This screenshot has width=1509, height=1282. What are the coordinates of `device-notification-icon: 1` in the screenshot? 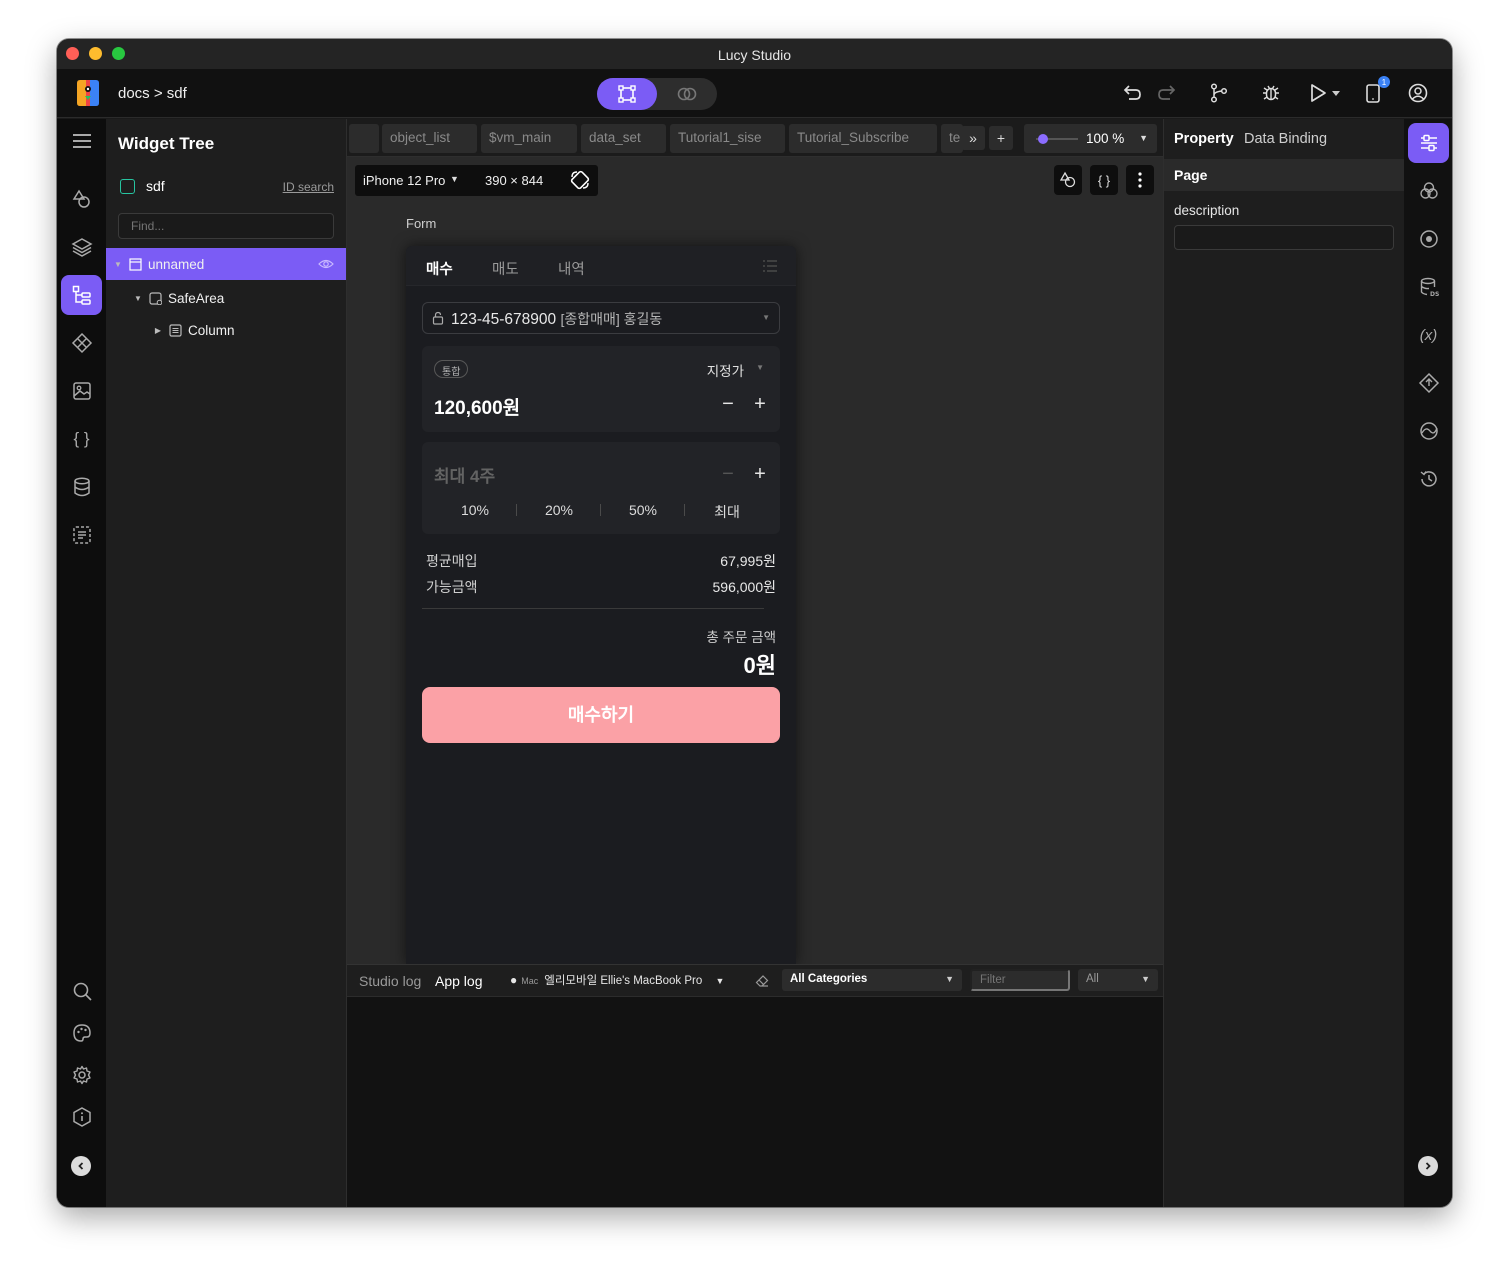 It's located at (1376, 90).